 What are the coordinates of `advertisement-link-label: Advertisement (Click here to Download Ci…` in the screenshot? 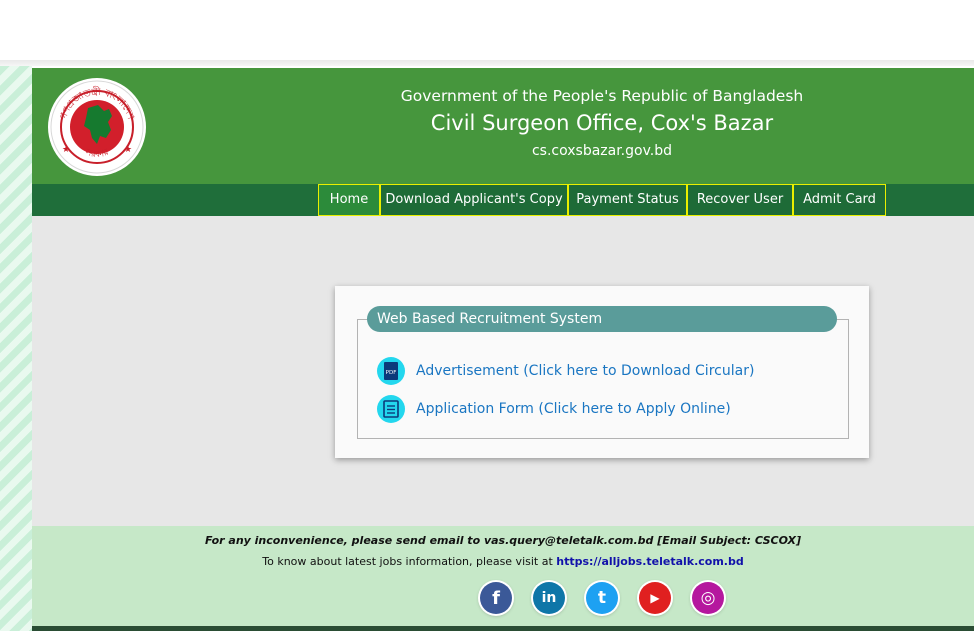 It's located at (585, 371).